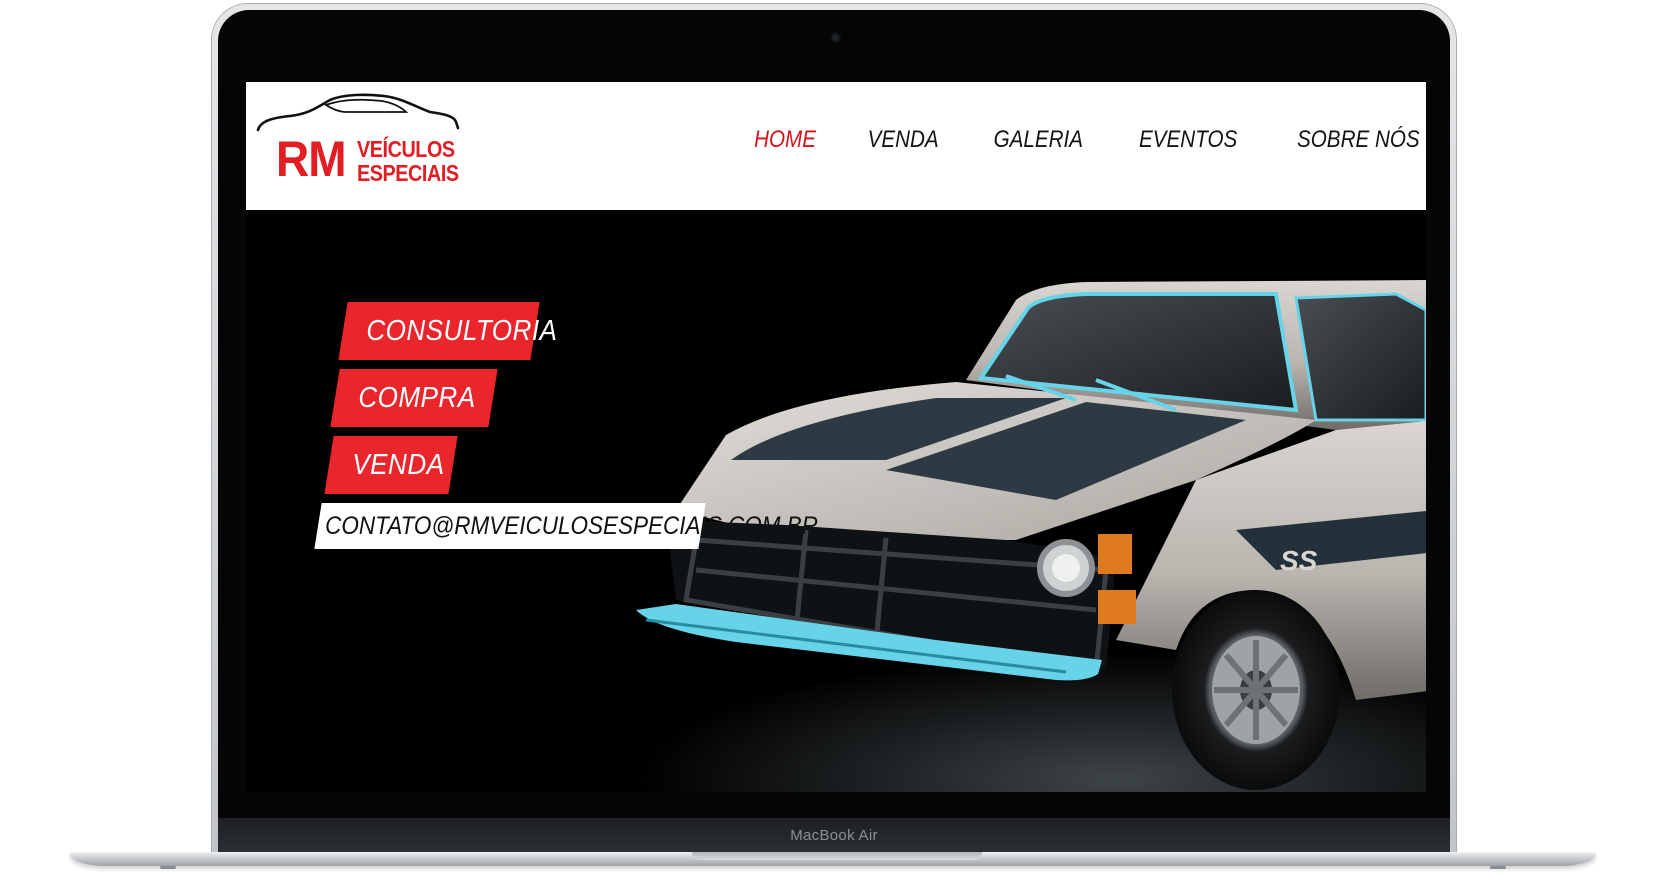 This screenshot has width=1666, height=896. I want to click on nav-home: HOME, so click(785, 140).